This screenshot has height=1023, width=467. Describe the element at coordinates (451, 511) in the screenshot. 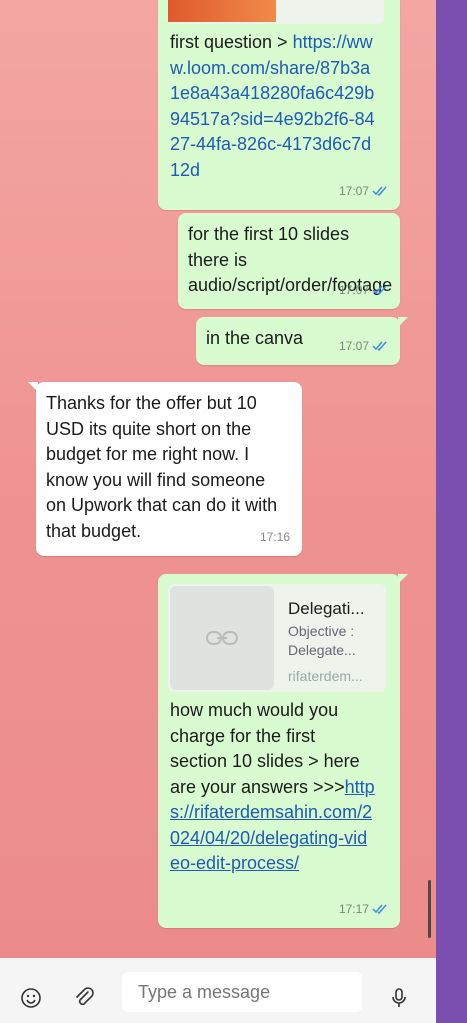

I see `side-panel` at that location.